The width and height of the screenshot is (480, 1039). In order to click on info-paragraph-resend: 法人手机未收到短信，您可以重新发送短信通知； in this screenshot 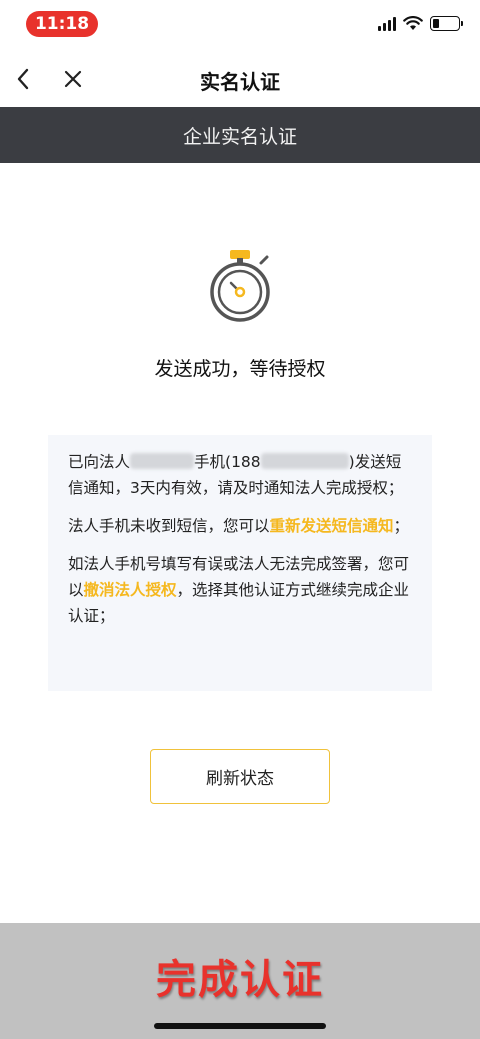, I will do `click(240, 526)`.